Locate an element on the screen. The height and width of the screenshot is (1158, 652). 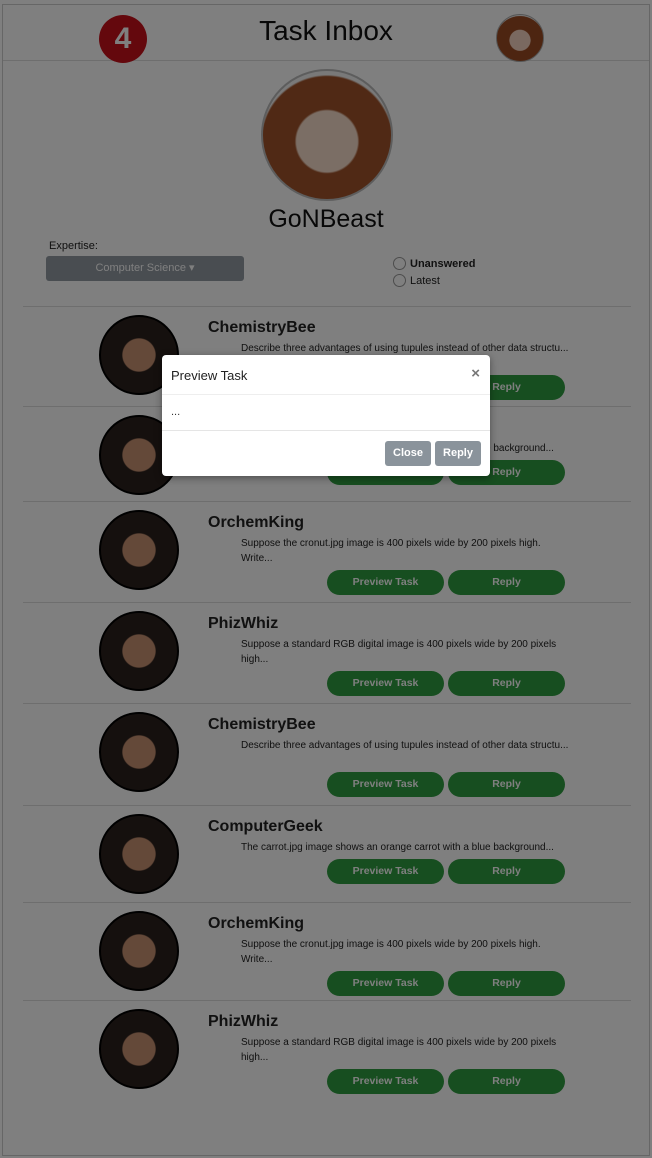
preview-task-modal: Preview Task × ... Close Reply is located at coordinates (326, 415).